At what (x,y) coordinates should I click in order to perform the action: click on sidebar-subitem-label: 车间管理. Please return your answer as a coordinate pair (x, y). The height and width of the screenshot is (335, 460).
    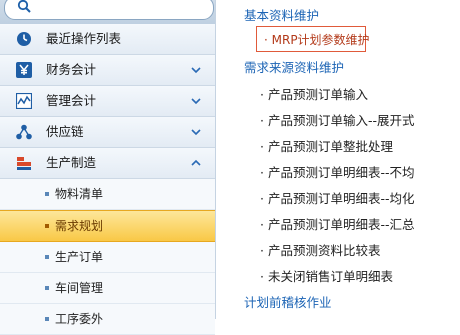
    Looking at the image, I should click on (79, 288).